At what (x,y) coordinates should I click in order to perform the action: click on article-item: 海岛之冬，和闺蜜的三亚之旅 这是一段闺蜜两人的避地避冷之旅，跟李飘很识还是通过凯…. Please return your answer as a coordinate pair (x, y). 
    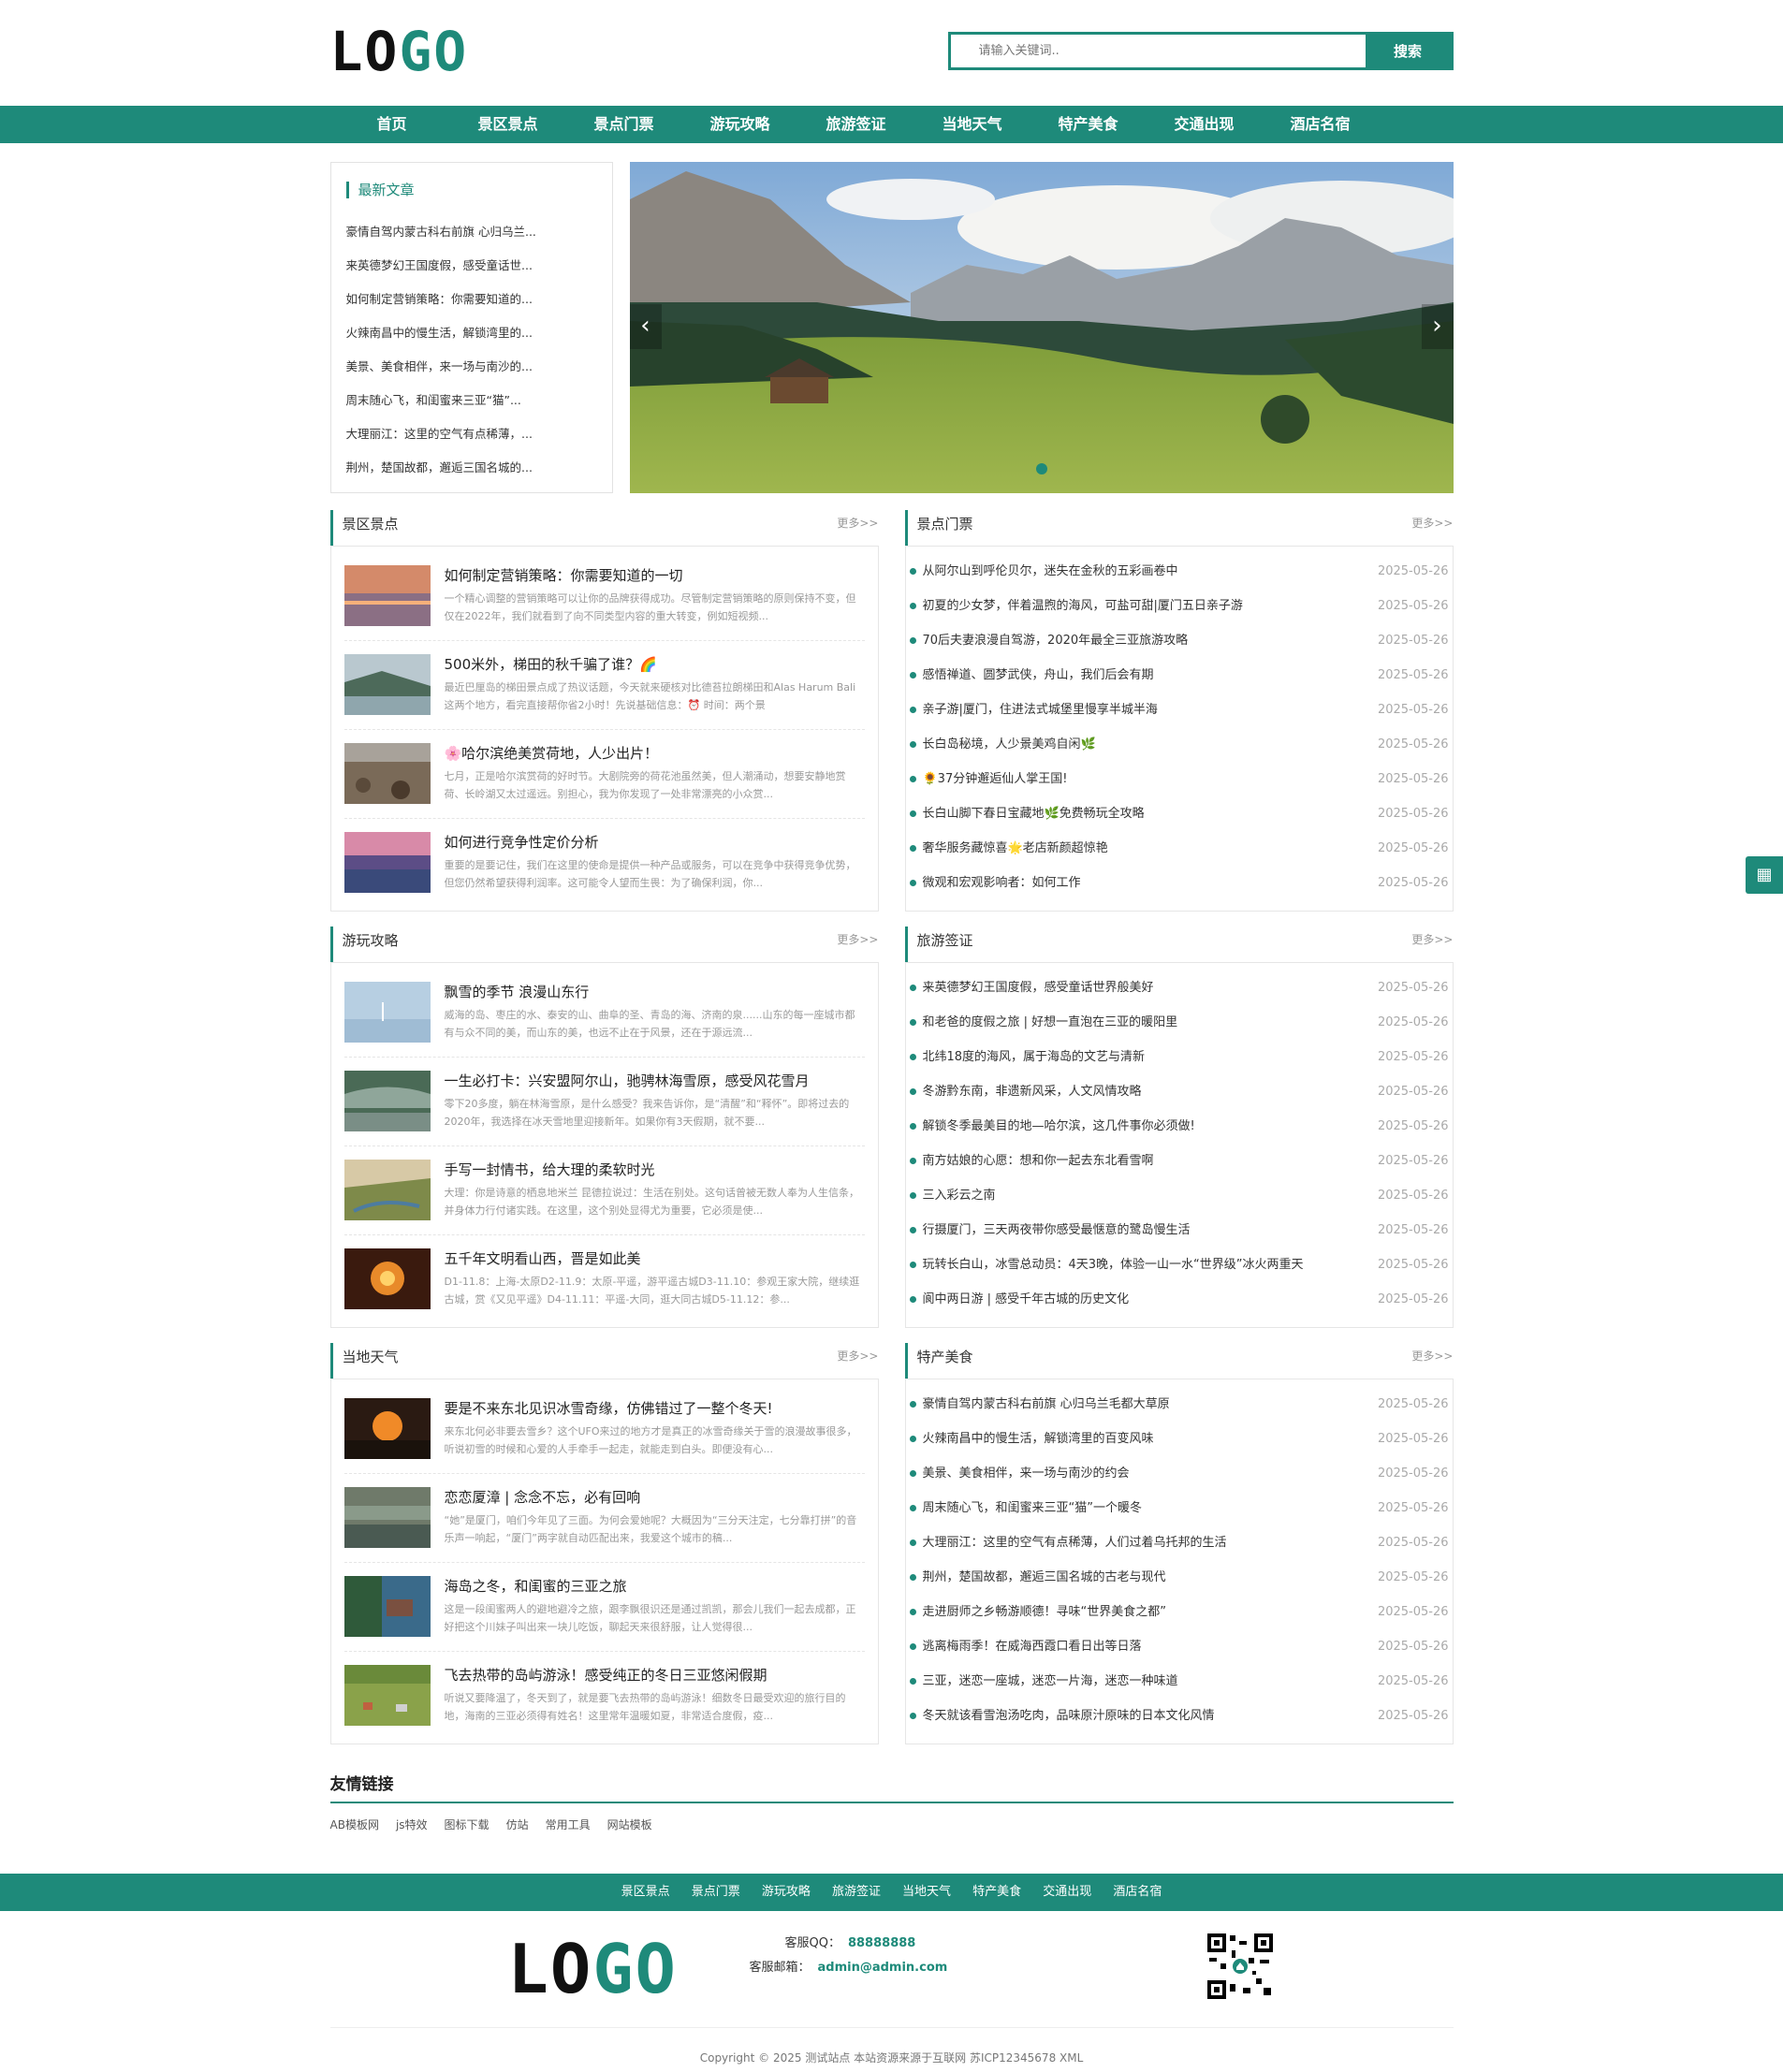
    Looking at the image, I should click on (604, 1607).